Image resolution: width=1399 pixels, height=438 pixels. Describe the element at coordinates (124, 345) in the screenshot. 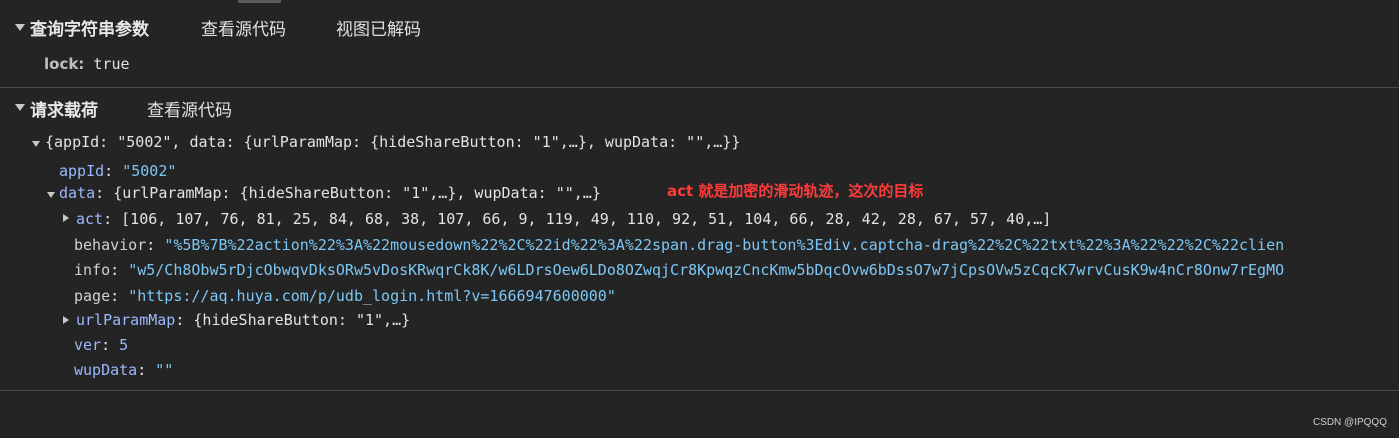

I see `property-value: 5` at that location.